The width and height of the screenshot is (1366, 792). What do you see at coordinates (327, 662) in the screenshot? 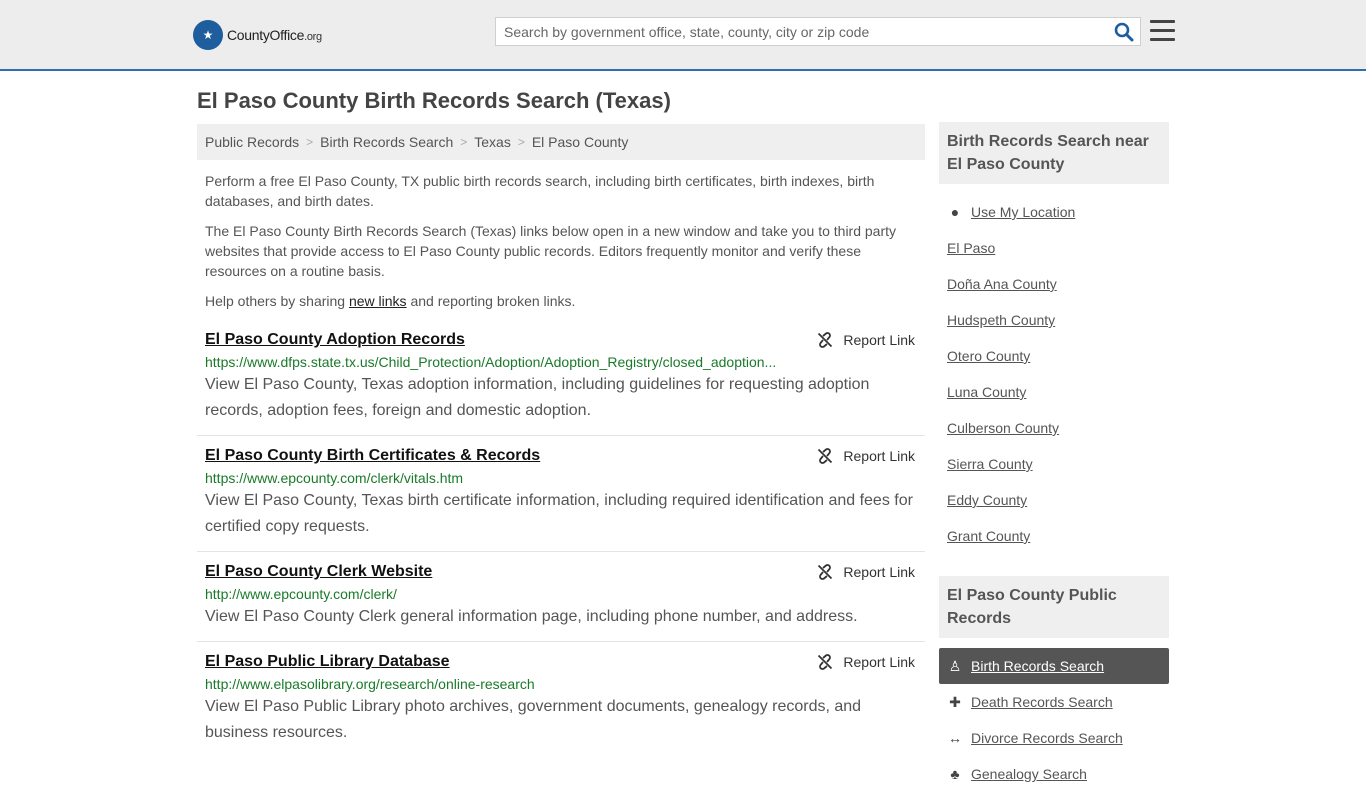
I see `result-title-link: El Paso Public Library Database` at bounding box center [327, 662].